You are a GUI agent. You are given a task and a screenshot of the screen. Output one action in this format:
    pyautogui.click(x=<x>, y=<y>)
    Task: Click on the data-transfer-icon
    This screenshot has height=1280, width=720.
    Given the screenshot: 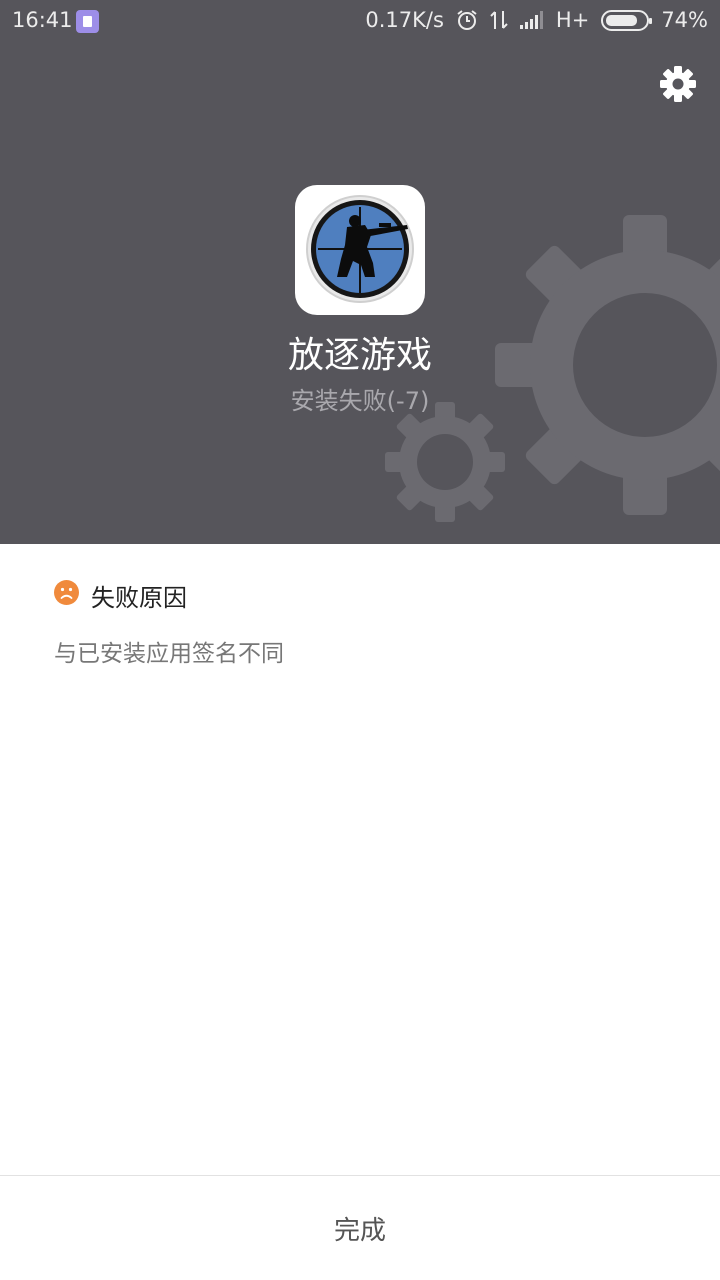 What is the action you would take?
    pyautogui.click(x=499, y=20)
    